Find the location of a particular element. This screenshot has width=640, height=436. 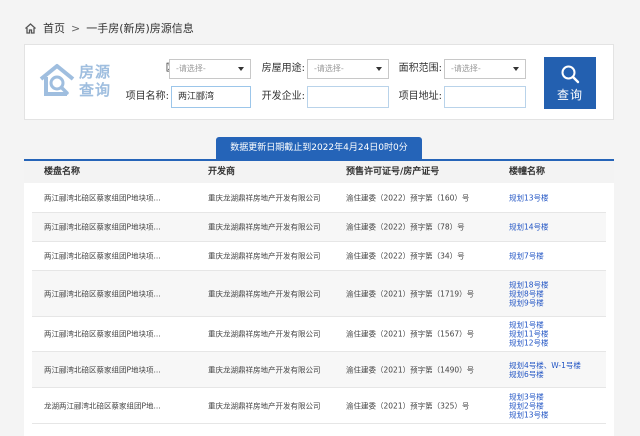

breadcrumb-current: 一手房(新房)房源信息 is located at coordinates (140, 28).